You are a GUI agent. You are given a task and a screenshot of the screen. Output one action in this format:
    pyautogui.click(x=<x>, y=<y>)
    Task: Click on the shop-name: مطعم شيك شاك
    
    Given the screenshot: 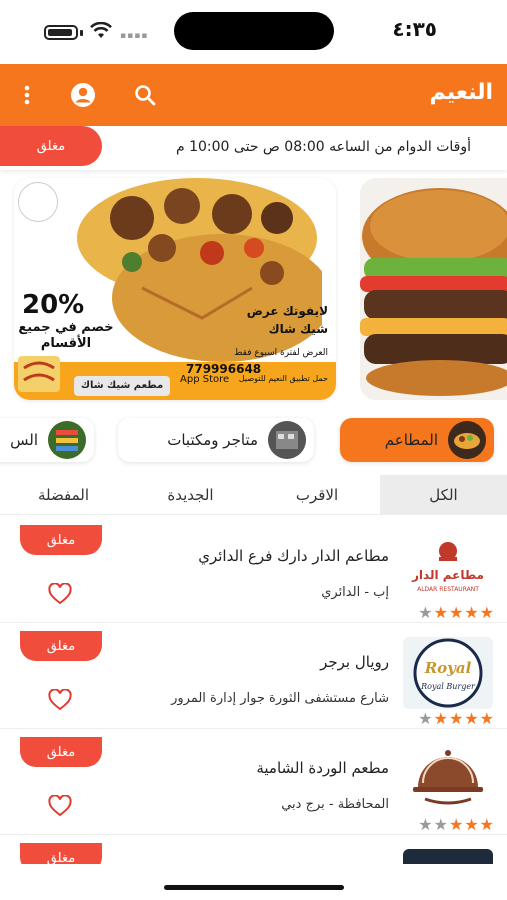 What is the action you would take?
    pyautogui.click(x=122, y=386)
    